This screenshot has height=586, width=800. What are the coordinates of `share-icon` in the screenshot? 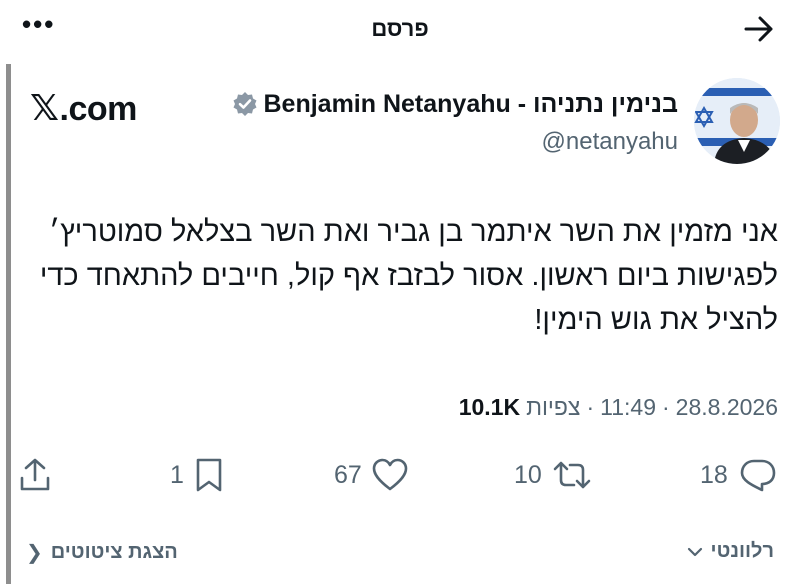 It's located at (35, 474).